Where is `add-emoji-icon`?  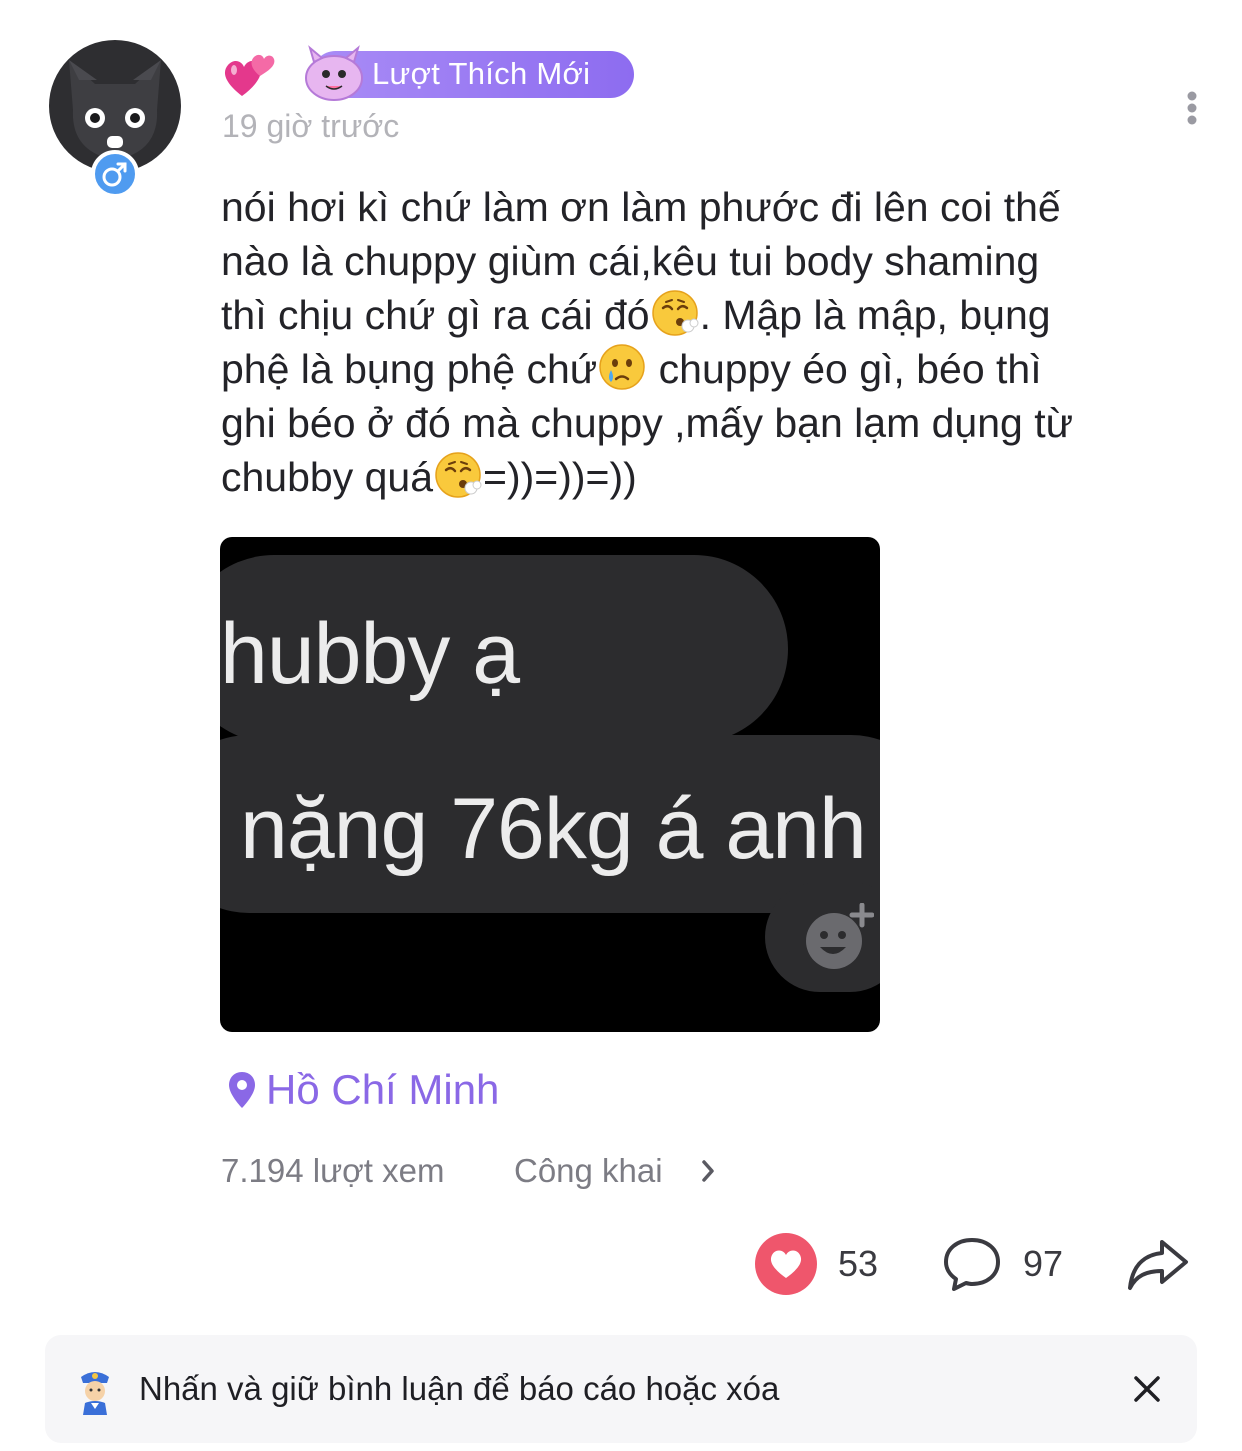
add-emoji-icon is located at coordinates (840, 936).